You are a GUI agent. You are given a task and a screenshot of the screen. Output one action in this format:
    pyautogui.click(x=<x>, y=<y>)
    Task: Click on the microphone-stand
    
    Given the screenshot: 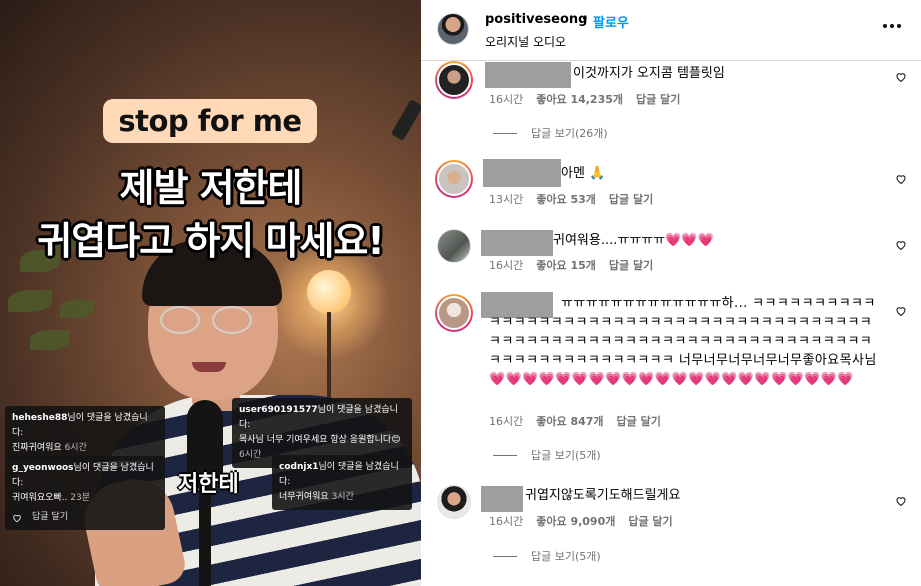 What is the action you would take?
    pyautogui.click(x=205, y=537)
    